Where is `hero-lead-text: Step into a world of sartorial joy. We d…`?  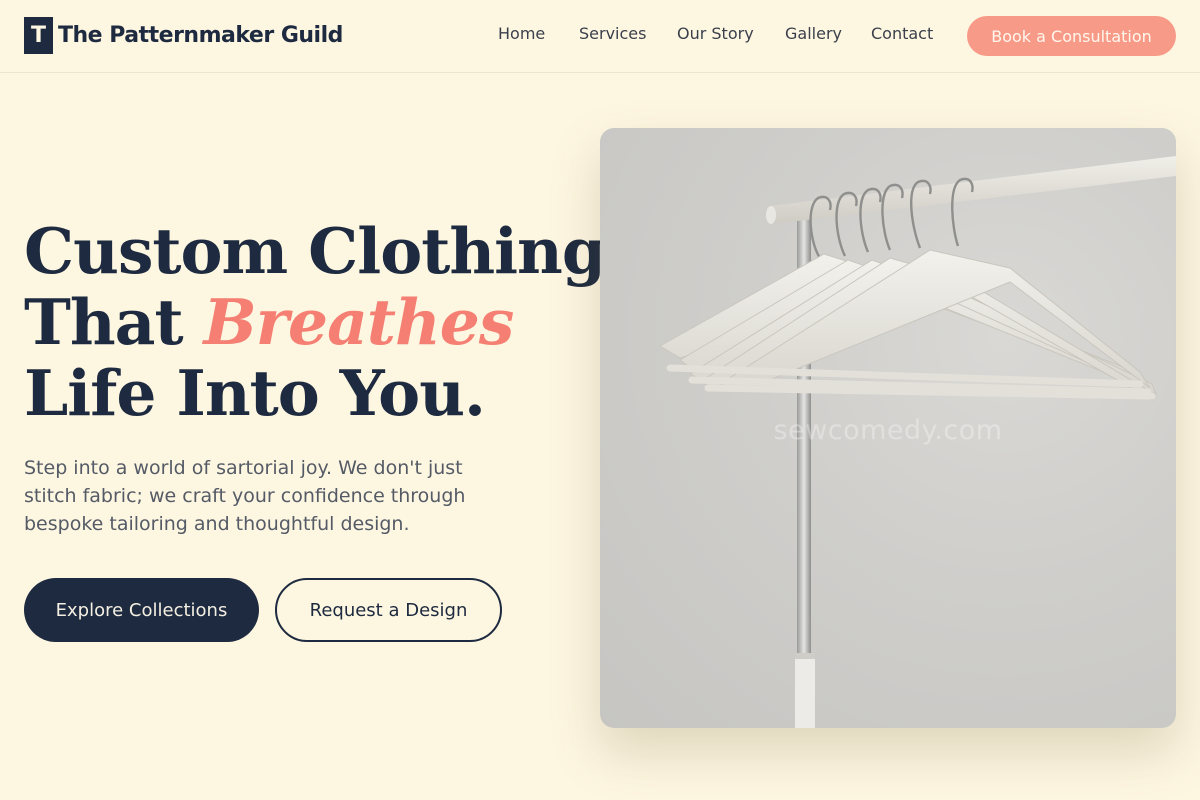
hero-lead-text: Step into a world of sartorial joy. We d… is located at coordinates (245, 496).